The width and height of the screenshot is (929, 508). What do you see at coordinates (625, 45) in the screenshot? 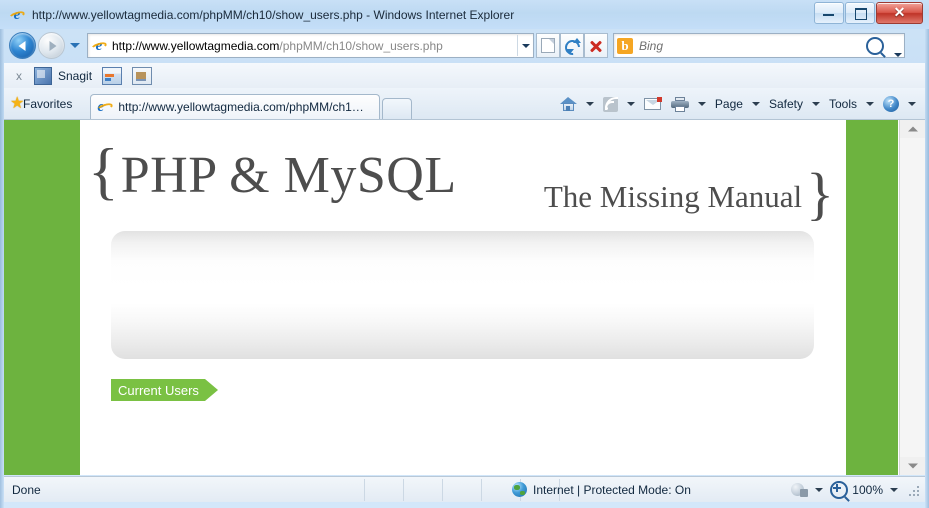
I see `bing-icon: b` at bounding box center [625, 45].